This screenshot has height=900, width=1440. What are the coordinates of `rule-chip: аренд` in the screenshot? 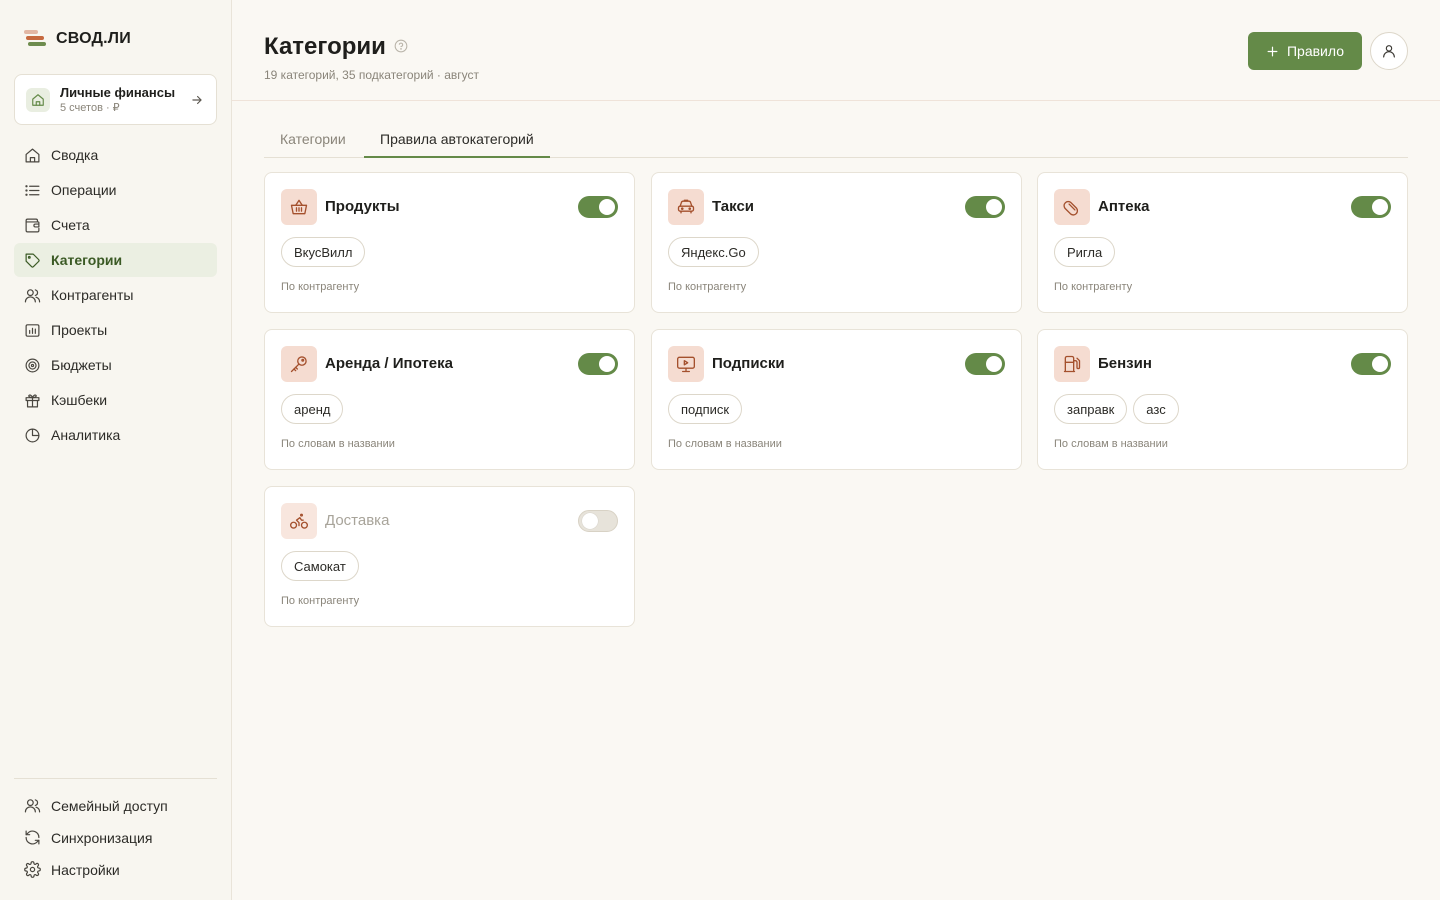 It's located at (312, 409).